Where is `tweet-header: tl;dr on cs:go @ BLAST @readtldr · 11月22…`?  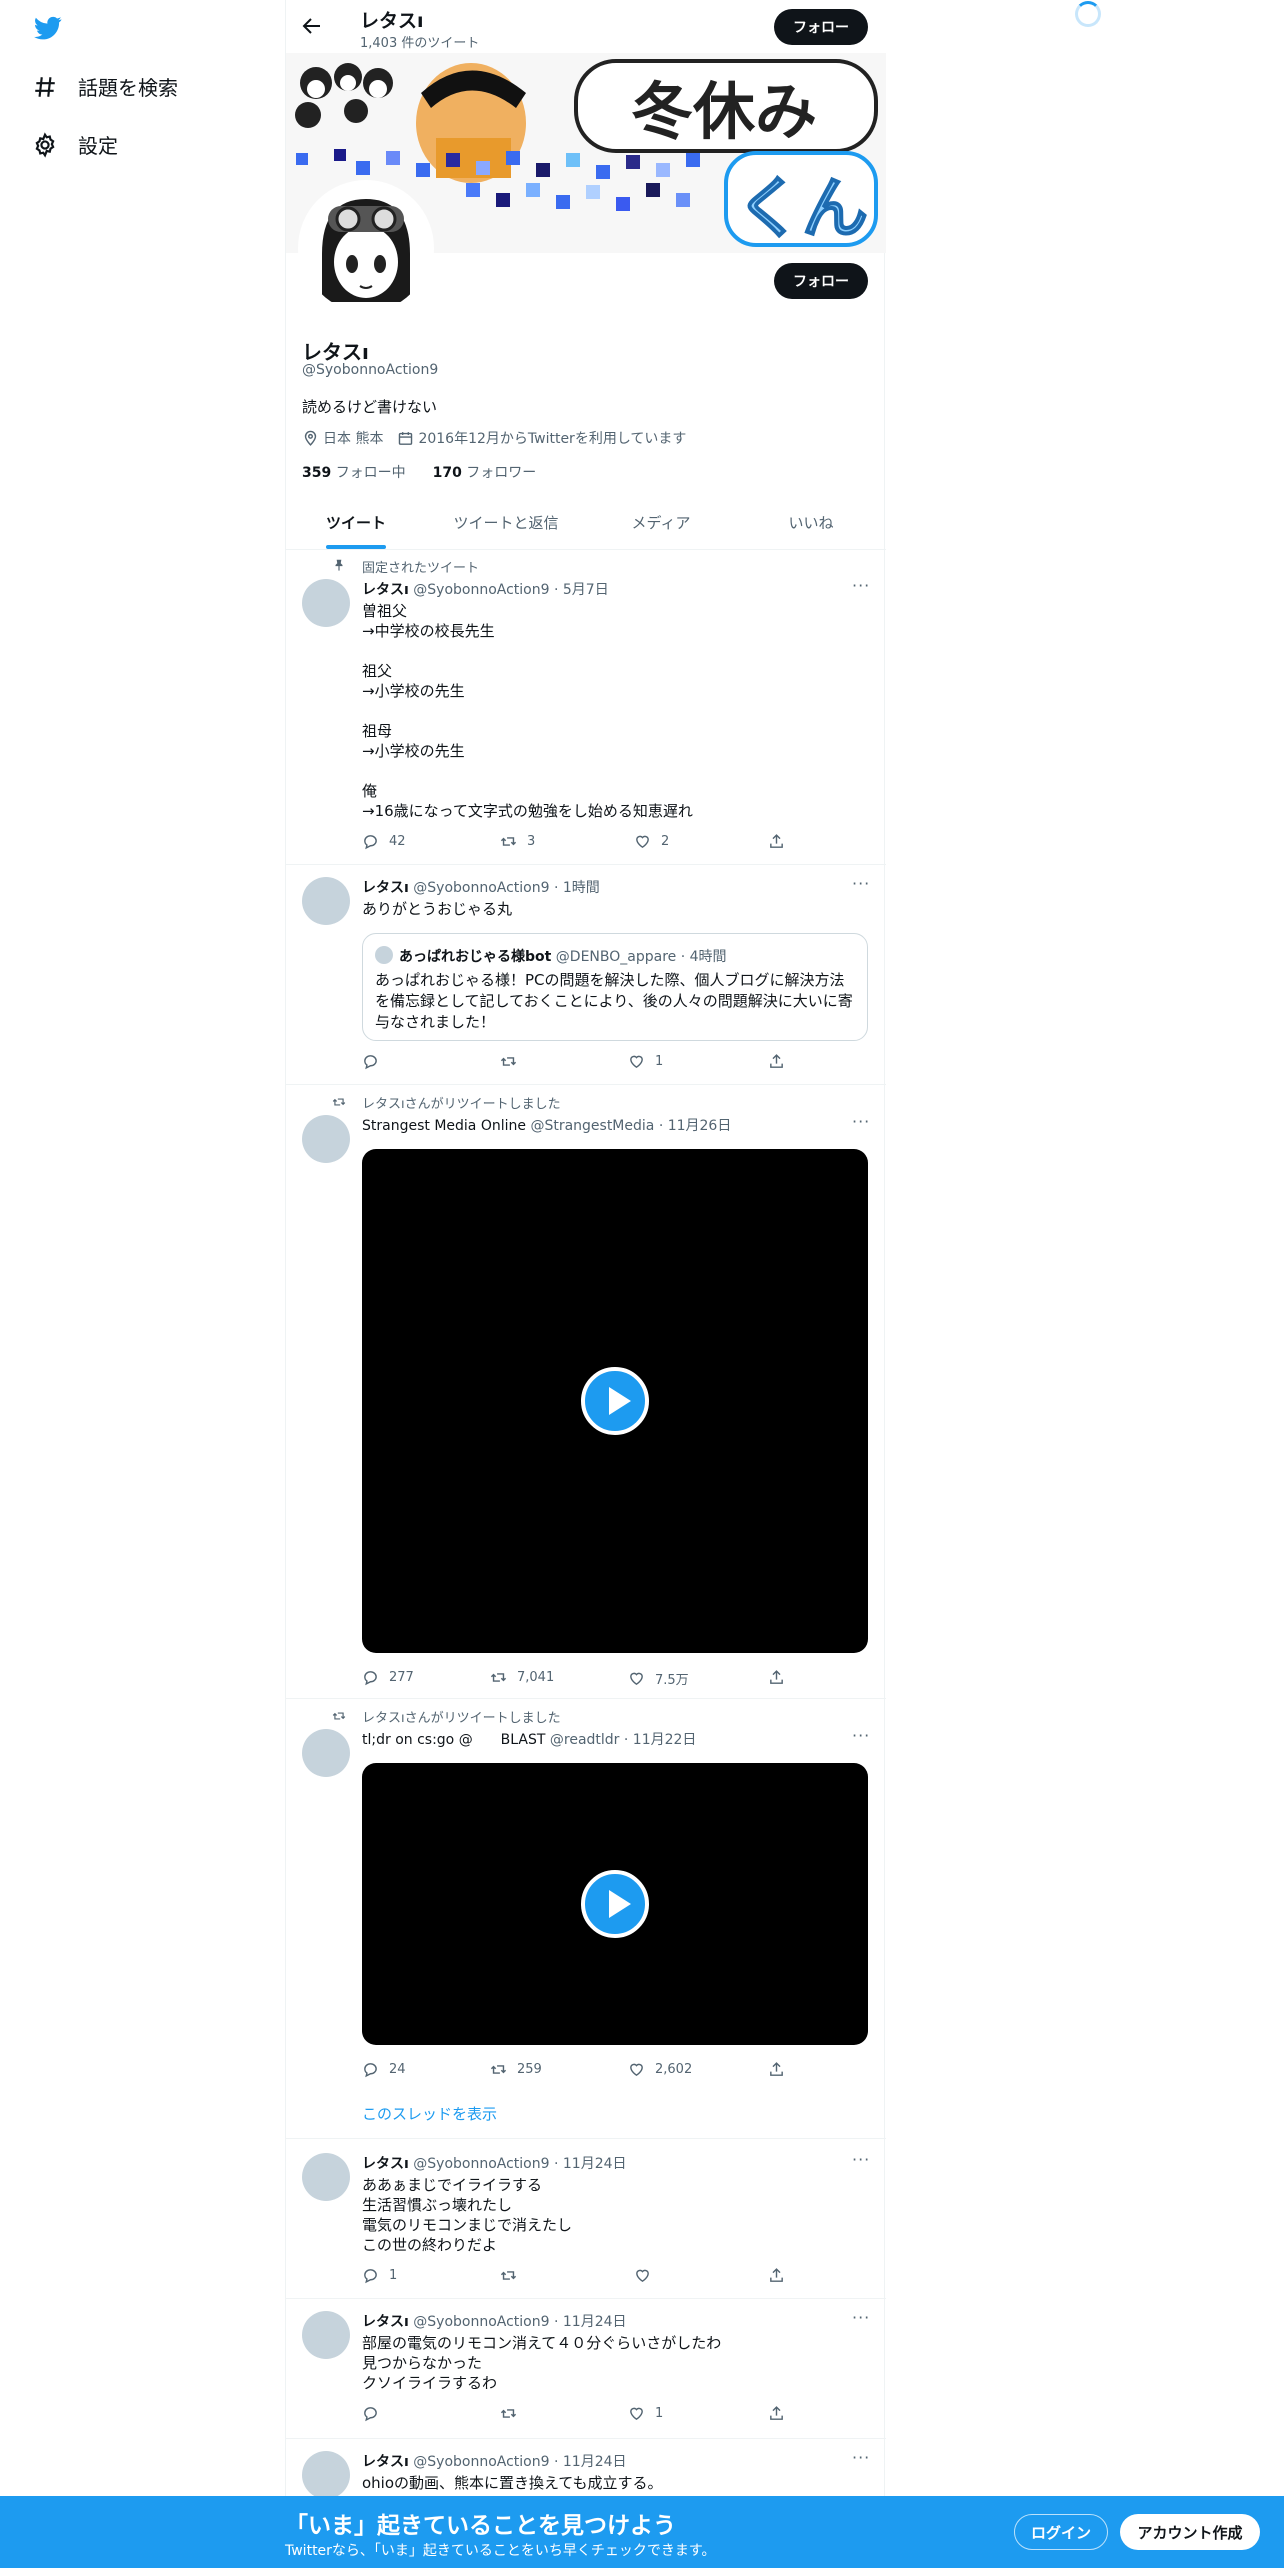 tweet-header: tl;dr on cs:go @ BLAST @readtldr · 11月22… is located at coordinates (529, 1740).